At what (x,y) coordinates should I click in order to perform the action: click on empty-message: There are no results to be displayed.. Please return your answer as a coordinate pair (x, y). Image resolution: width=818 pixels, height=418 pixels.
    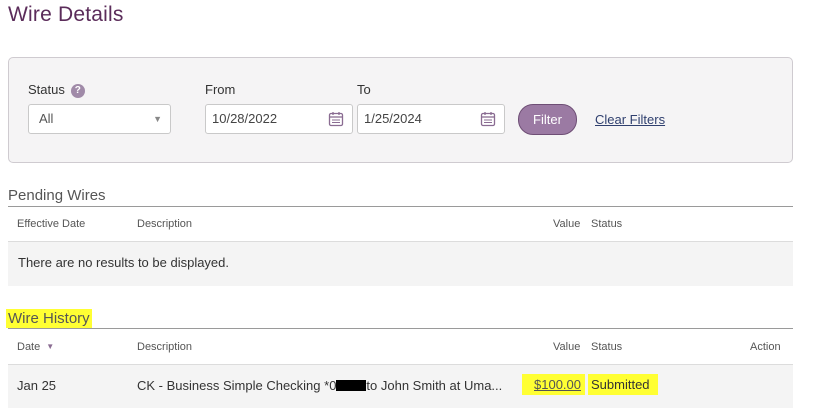
    Looking at the image, I should click on (124, 262).